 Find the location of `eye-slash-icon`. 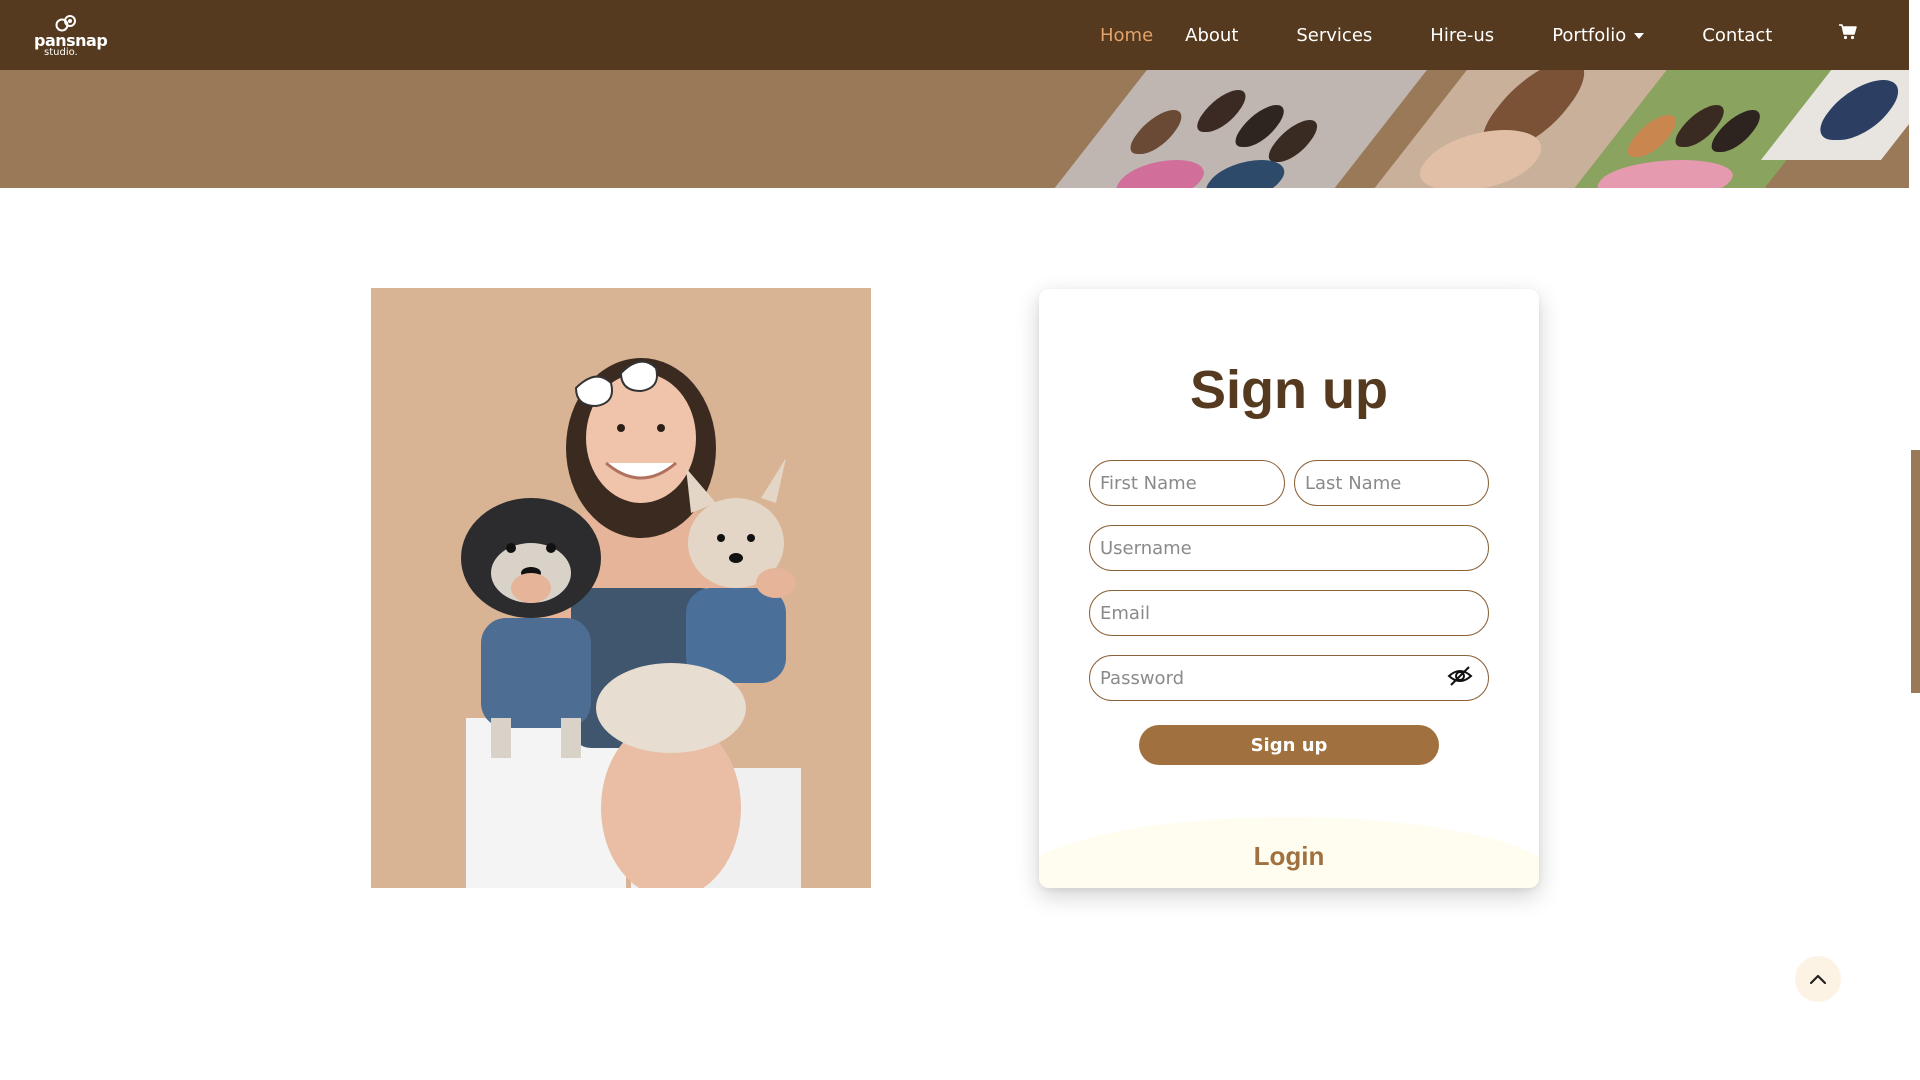

eye-slash-icon is located at coordinates (1460, 676).